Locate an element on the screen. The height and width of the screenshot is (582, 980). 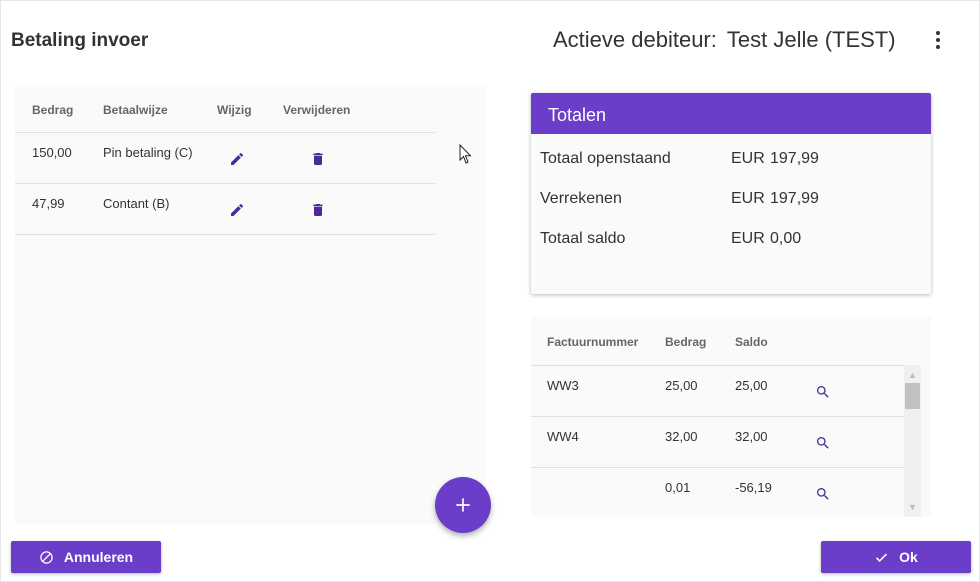
payment-method: Contant (B) is located at coordinates (136, 203).